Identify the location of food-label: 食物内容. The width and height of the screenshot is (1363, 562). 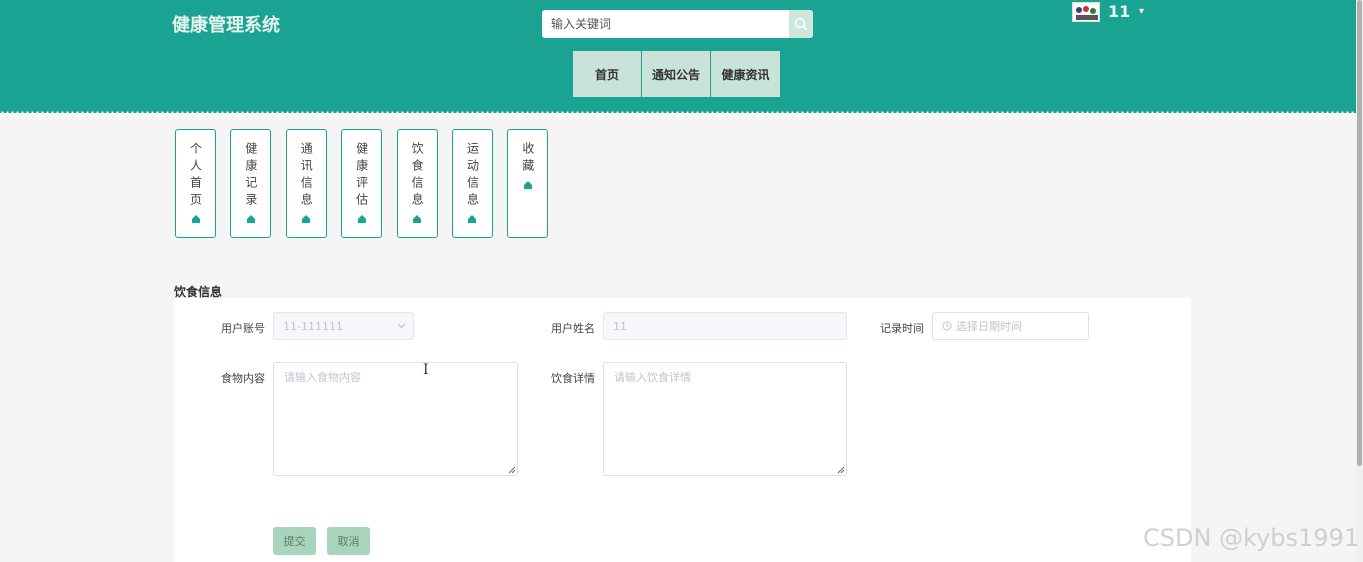
(243, 378).